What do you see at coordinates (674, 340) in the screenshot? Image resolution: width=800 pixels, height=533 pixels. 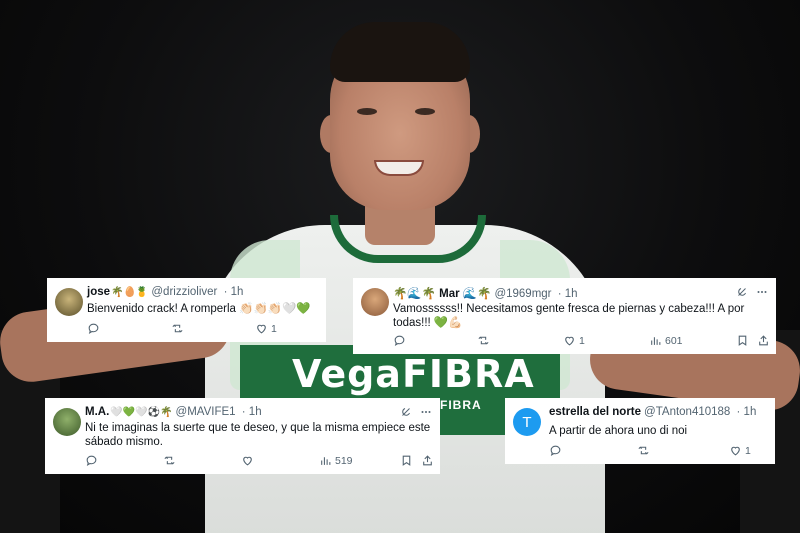 I see `views-count: 601` at bounding box center [674, 340].